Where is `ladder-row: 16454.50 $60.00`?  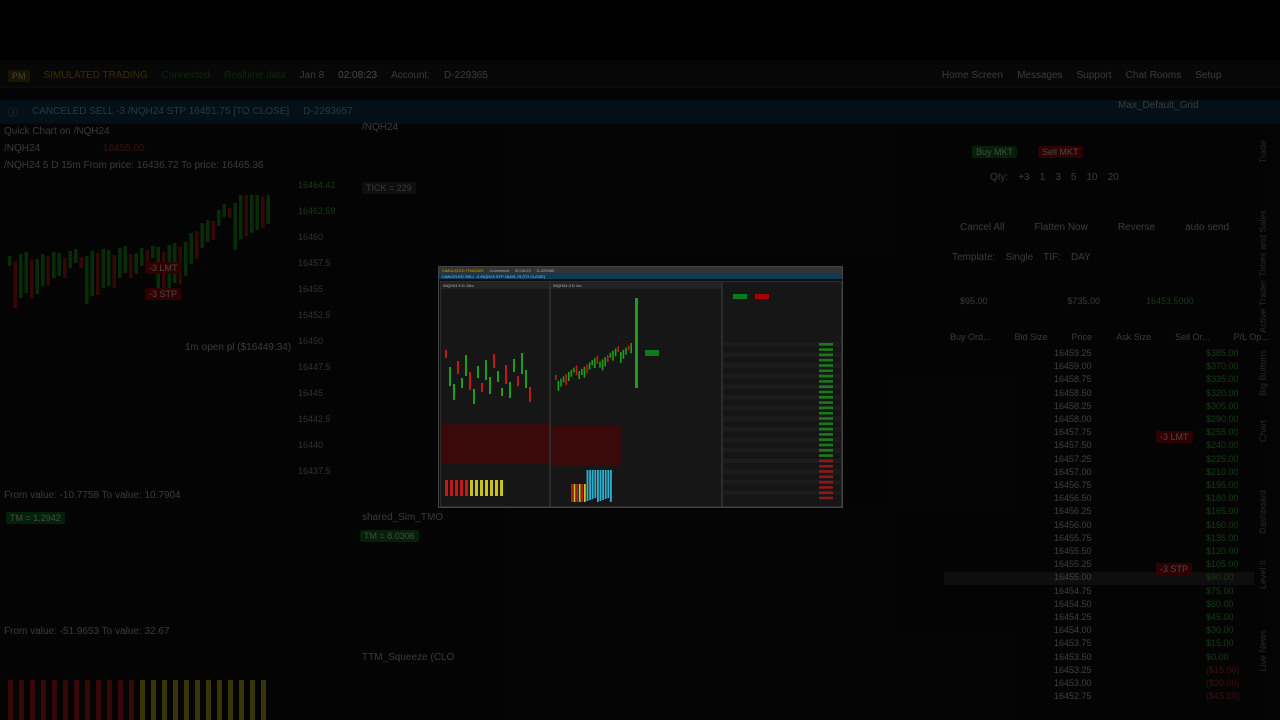
ladder-row: 16454.50 $60.00 is located at coordinates (1099, 605).